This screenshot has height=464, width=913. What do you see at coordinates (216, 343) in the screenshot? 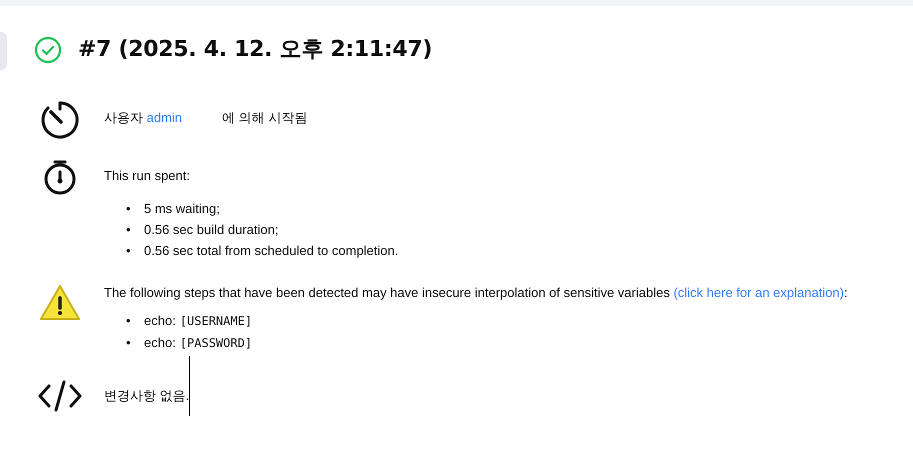
I see `step-args: [PASSWORD]` at bounding box center [216, 343].